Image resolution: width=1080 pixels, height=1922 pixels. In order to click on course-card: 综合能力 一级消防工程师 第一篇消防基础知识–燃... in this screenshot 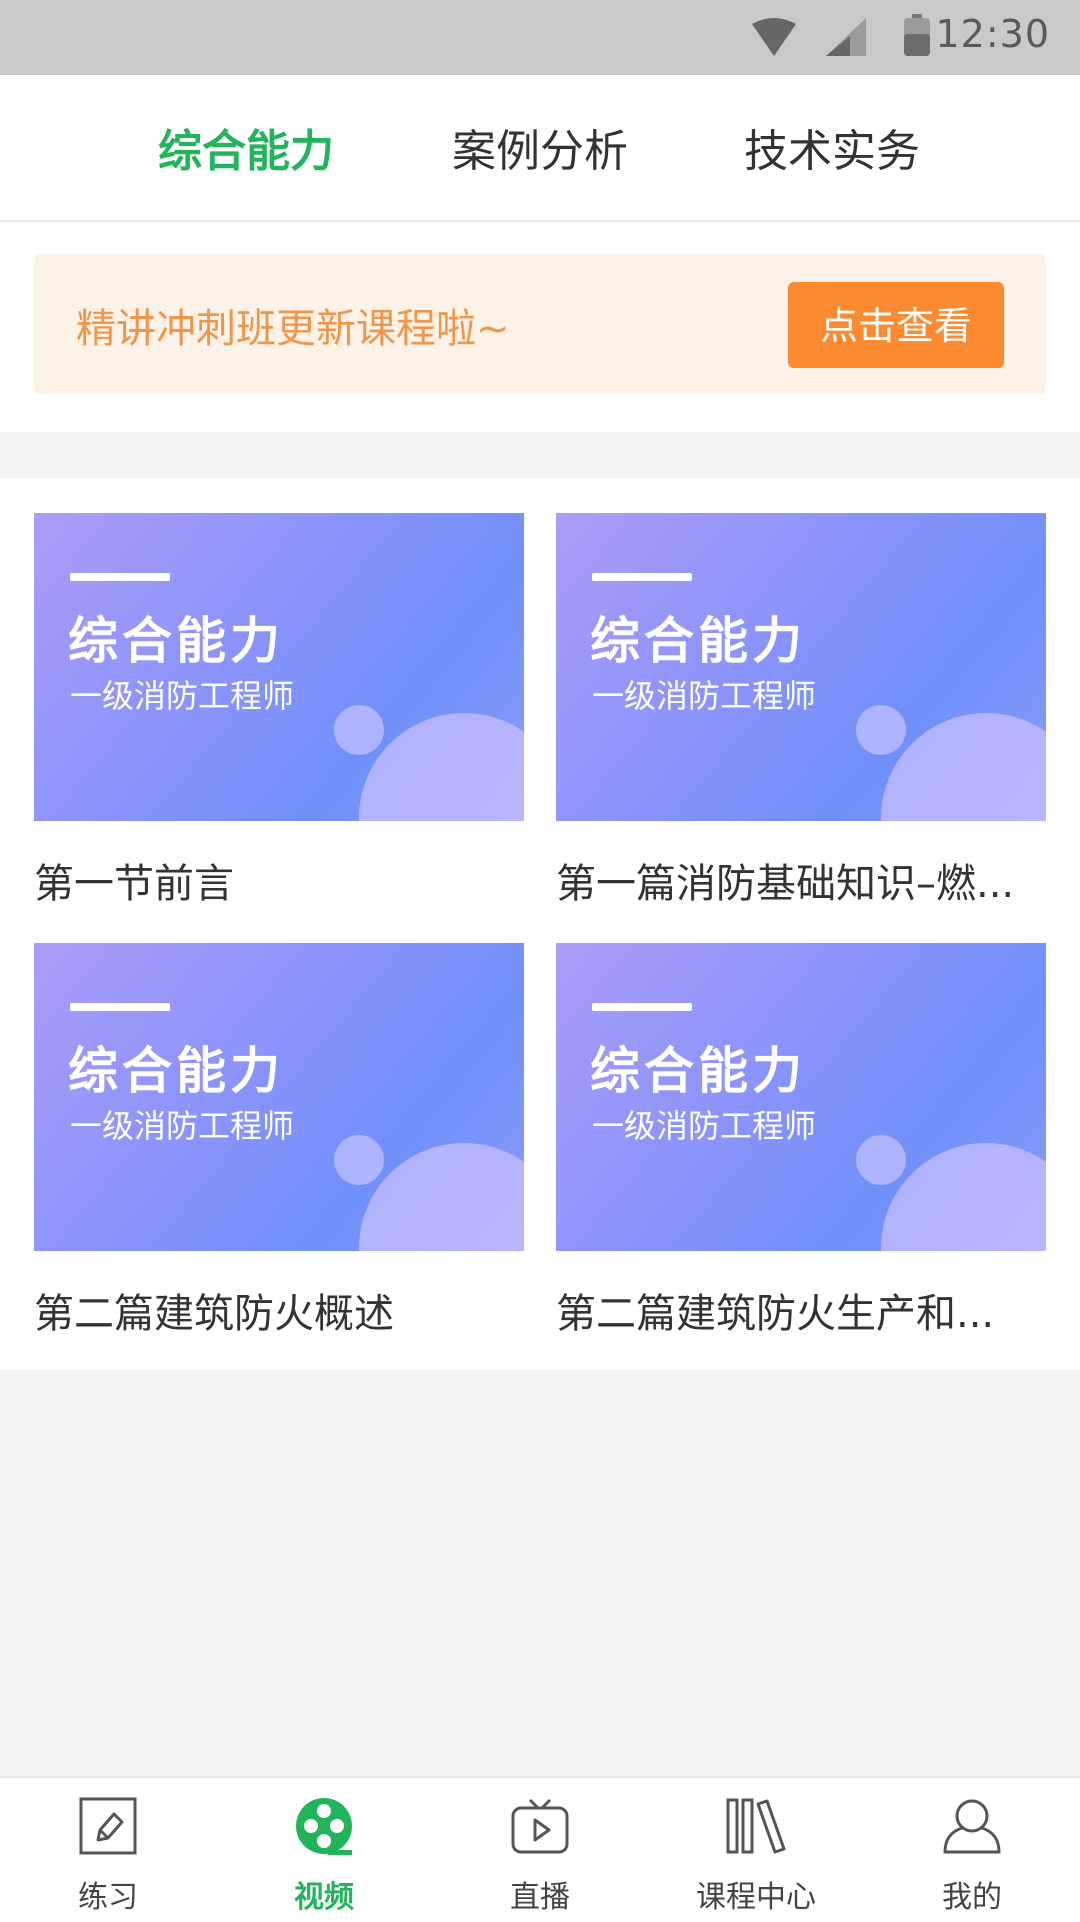, I will do `click(801, 711)`.